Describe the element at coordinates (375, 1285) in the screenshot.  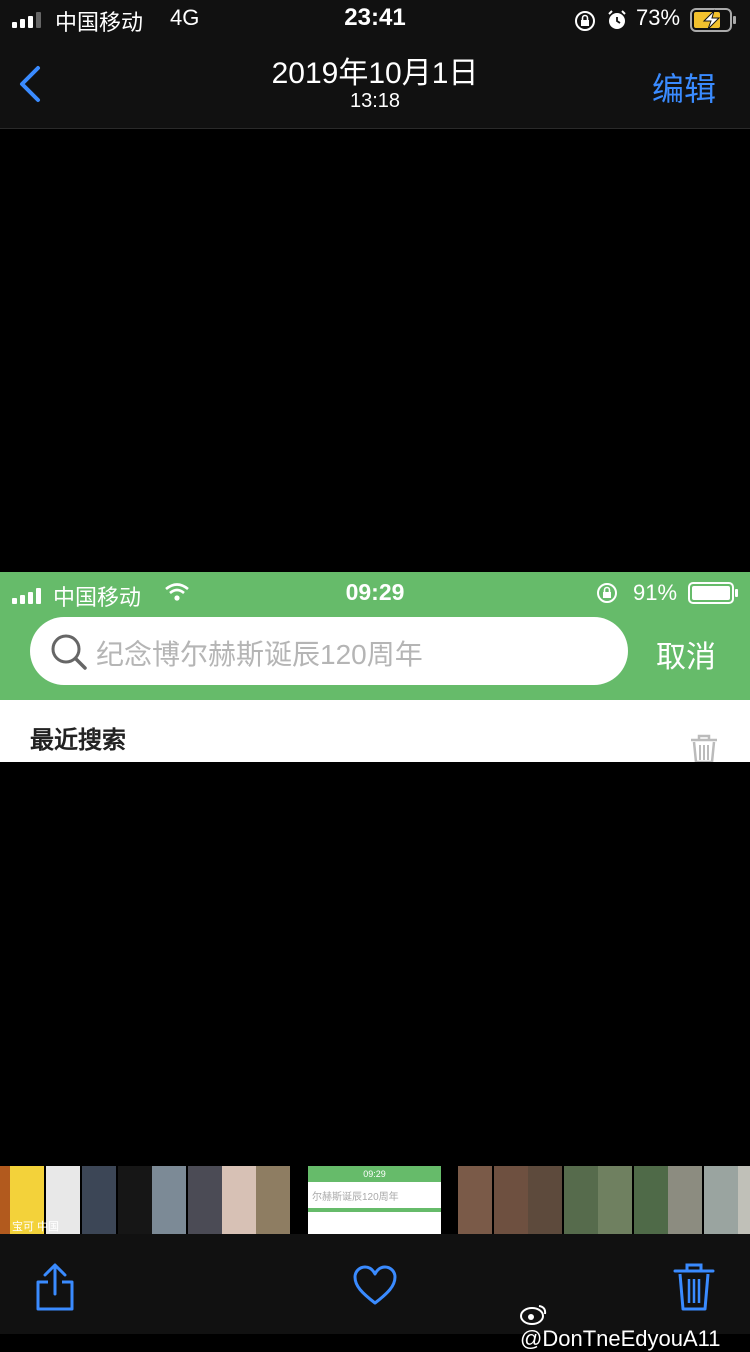
I see `heart-icon` at that location.